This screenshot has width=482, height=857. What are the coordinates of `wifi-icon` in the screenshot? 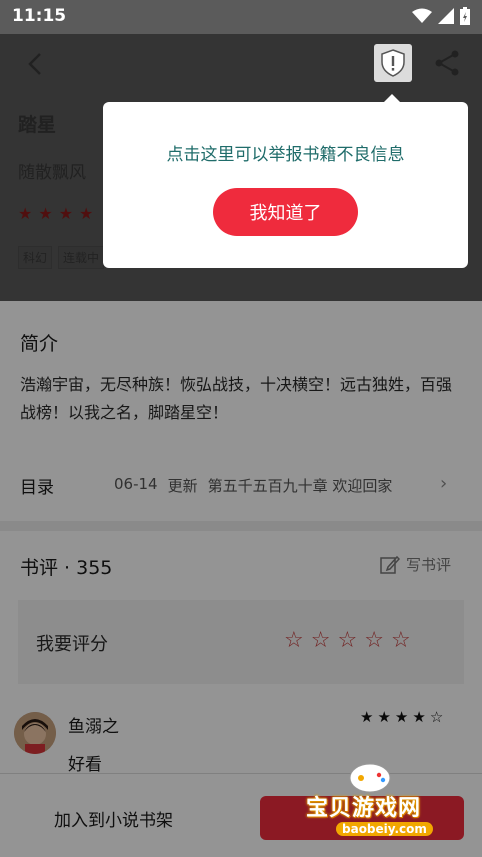 It's located at (422, 15).